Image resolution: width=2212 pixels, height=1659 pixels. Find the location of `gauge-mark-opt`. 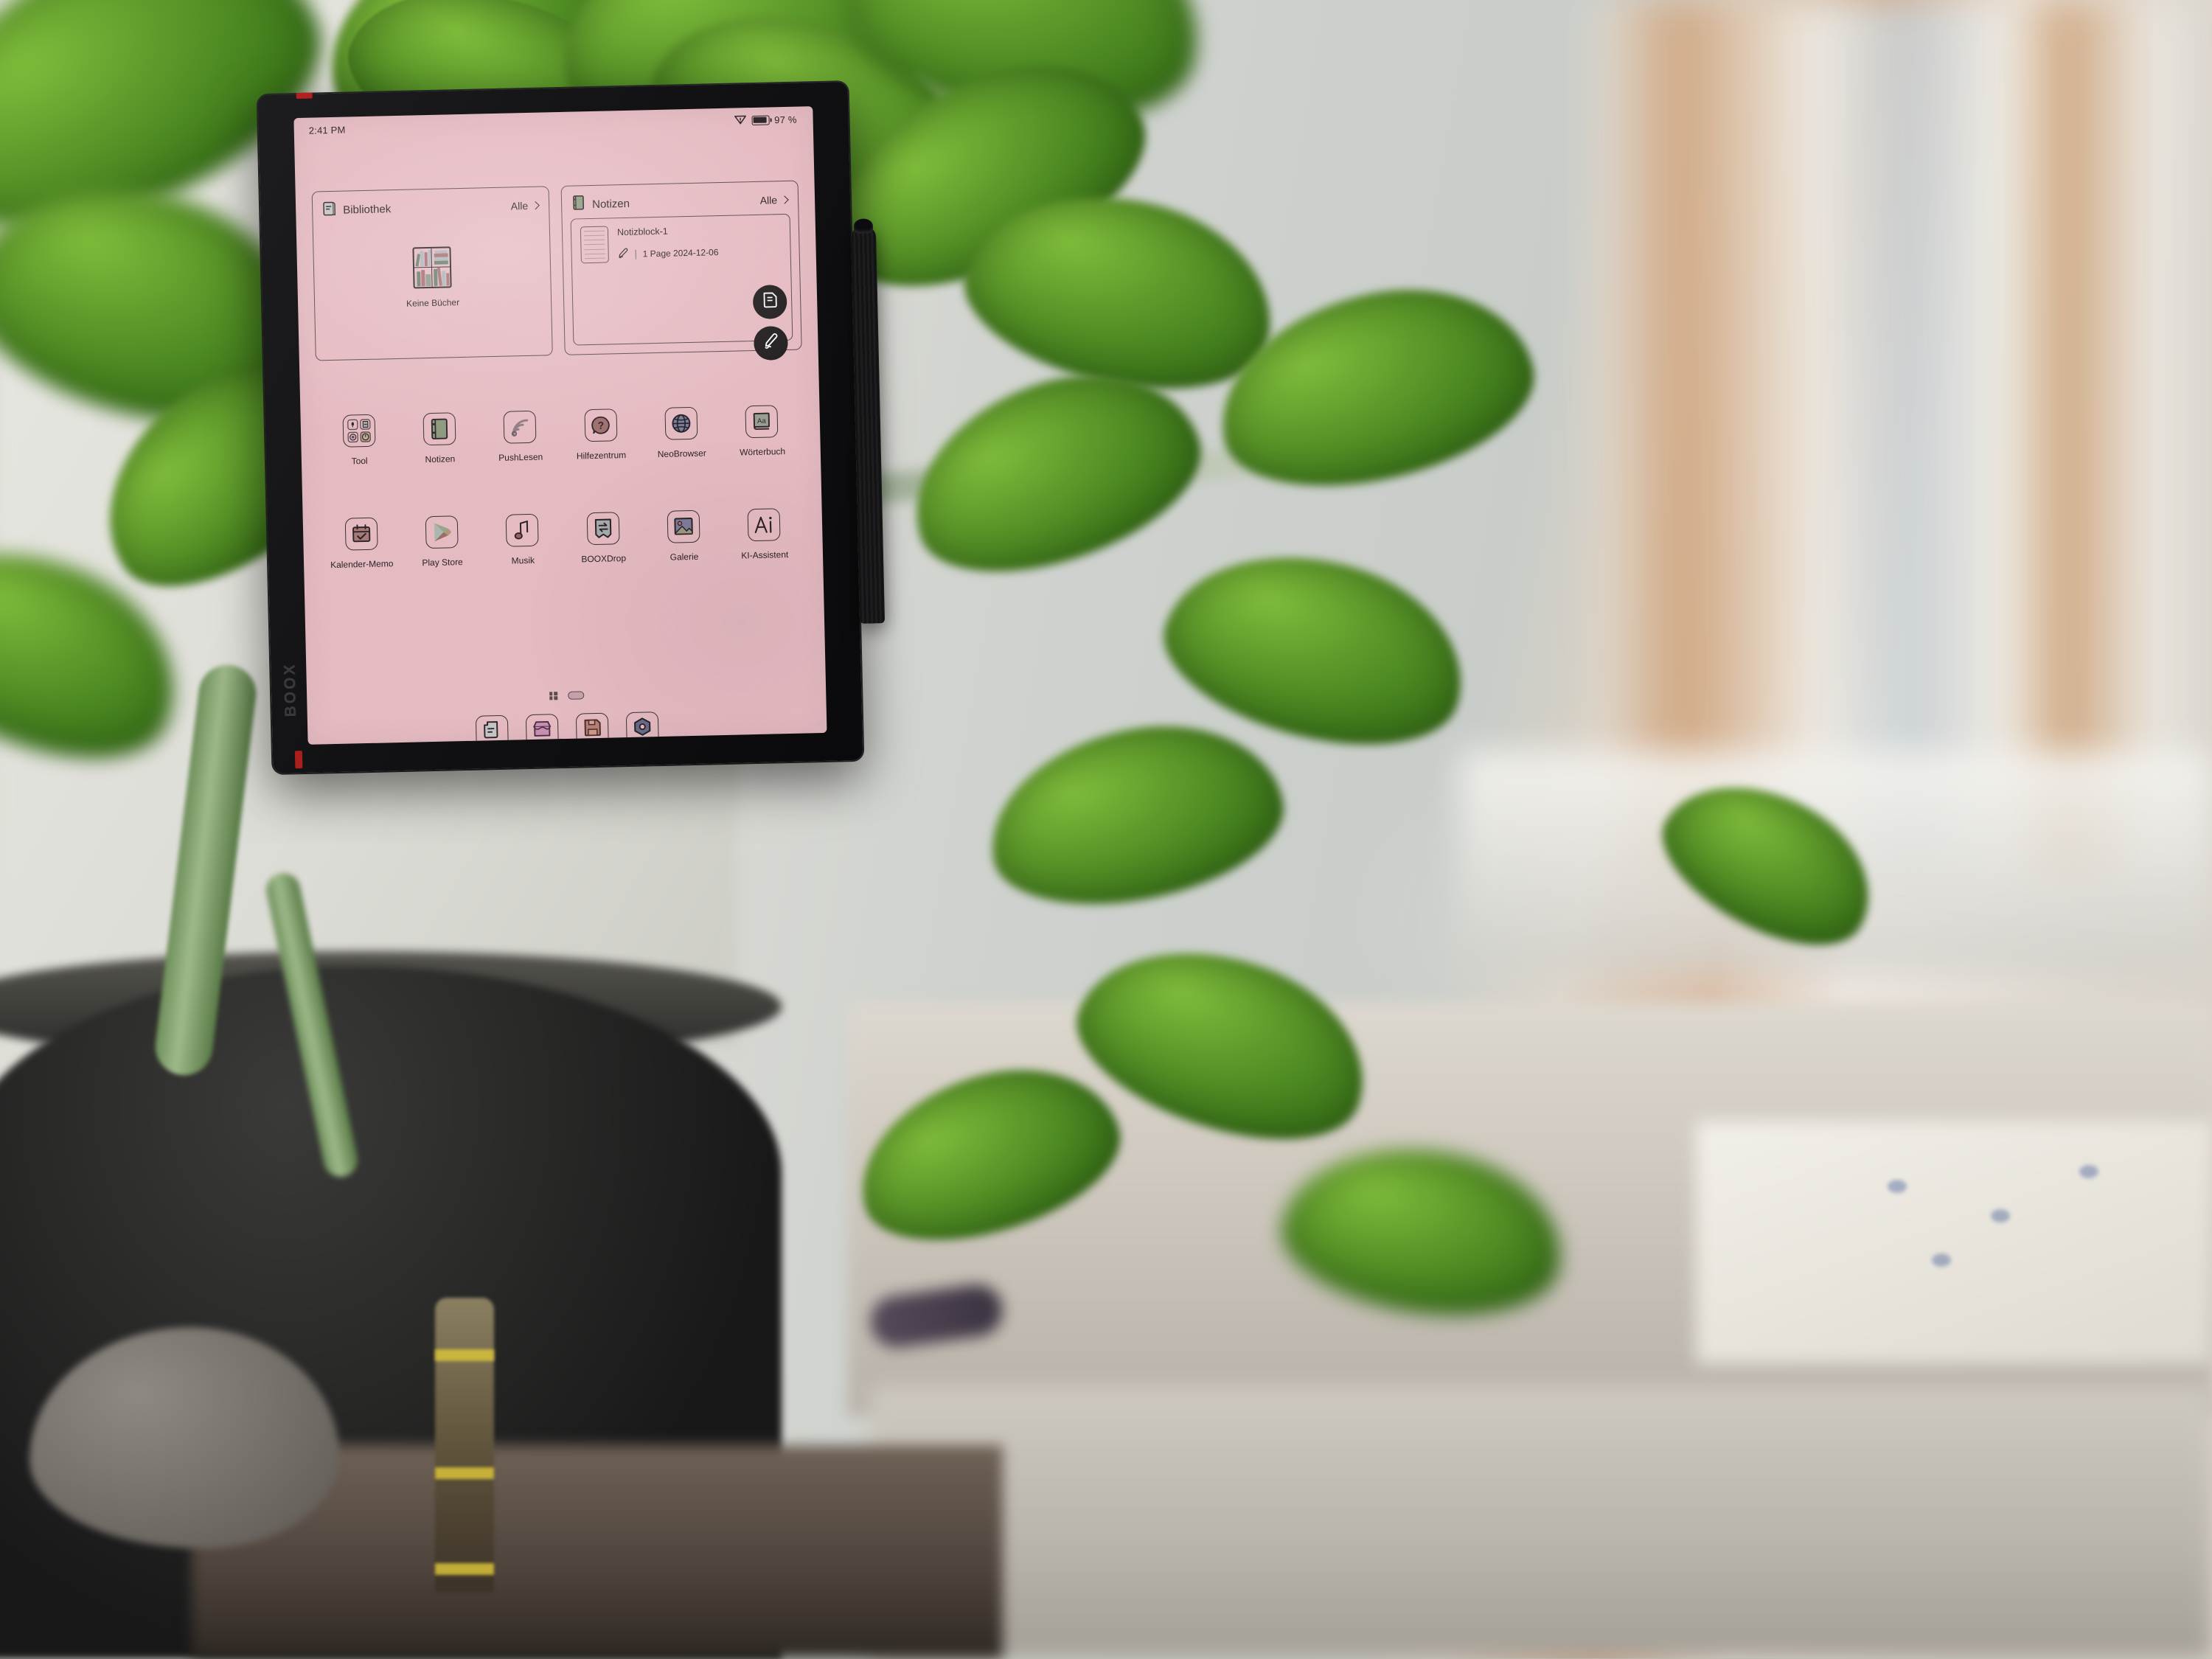

gauge-mark-opt is located at coordinates (464, 1473).